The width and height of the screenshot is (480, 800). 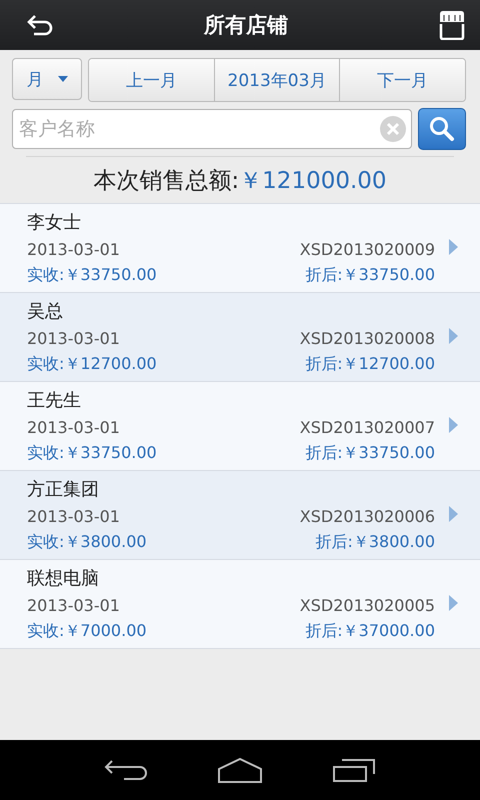 What do you see at coordinates (240, 337) in the screenshot?
I see `order-row: 吴总 2013-03-01 XSD2013020008 实收:￥12700.00 折后:￥12700.00` at bounding box center [240, 337].